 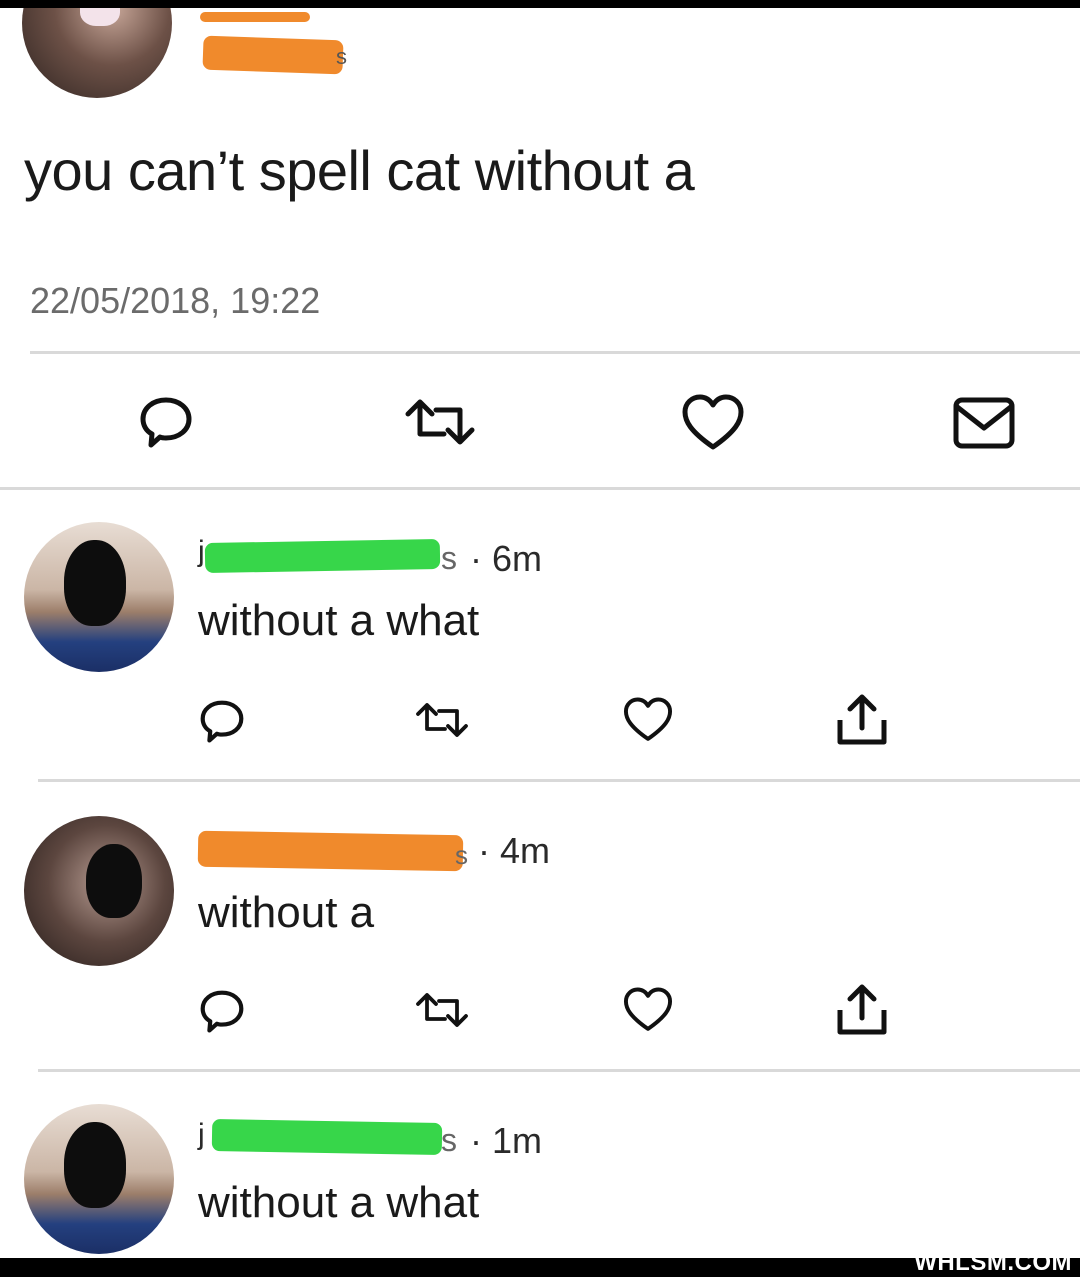 I want to click on author-avatar, so click(x=97, y=53).